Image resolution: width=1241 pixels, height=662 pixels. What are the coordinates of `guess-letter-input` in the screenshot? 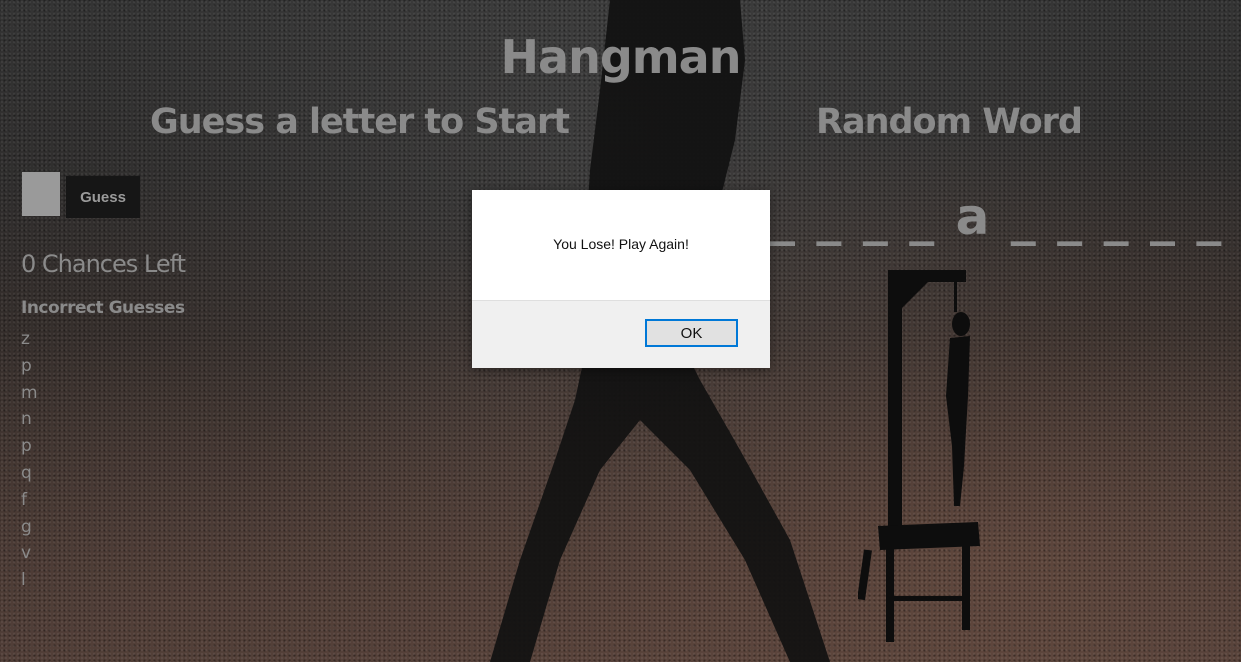 It's located at (41, 194).